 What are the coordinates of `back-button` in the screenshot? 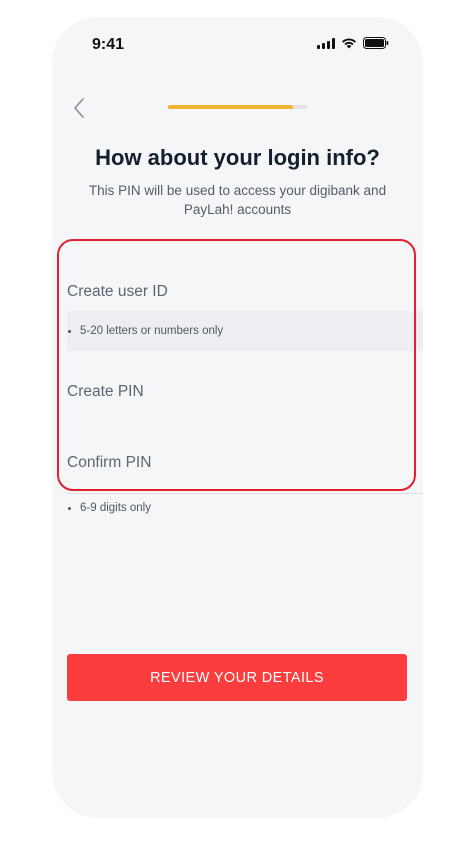 It's located at (80, 108).